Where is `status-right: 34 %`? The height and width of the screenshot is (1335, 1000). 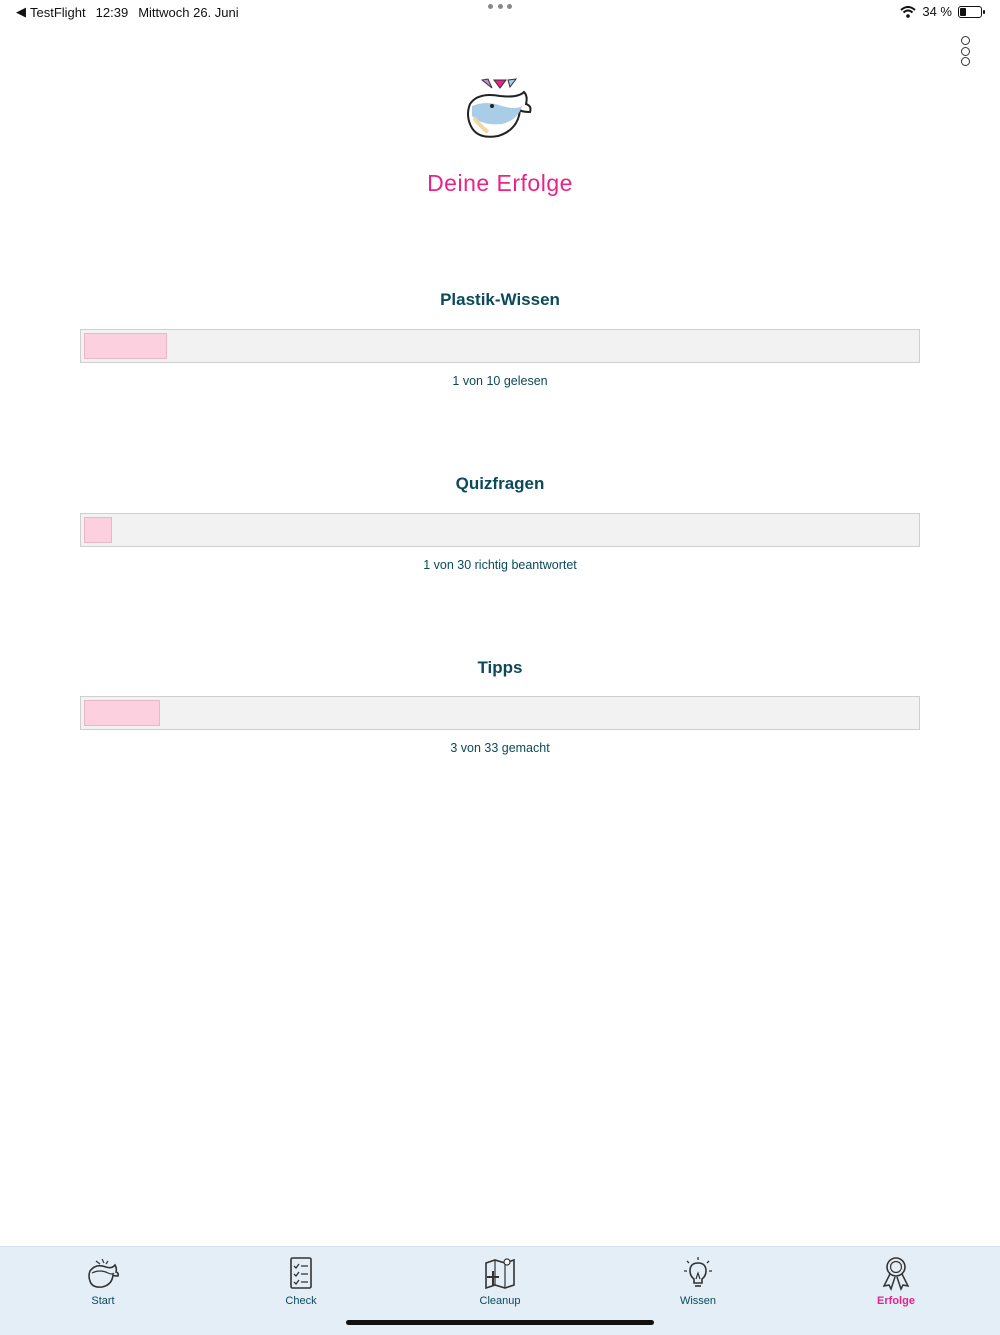
status-right: 34 % is located at coordinates (942, 11).